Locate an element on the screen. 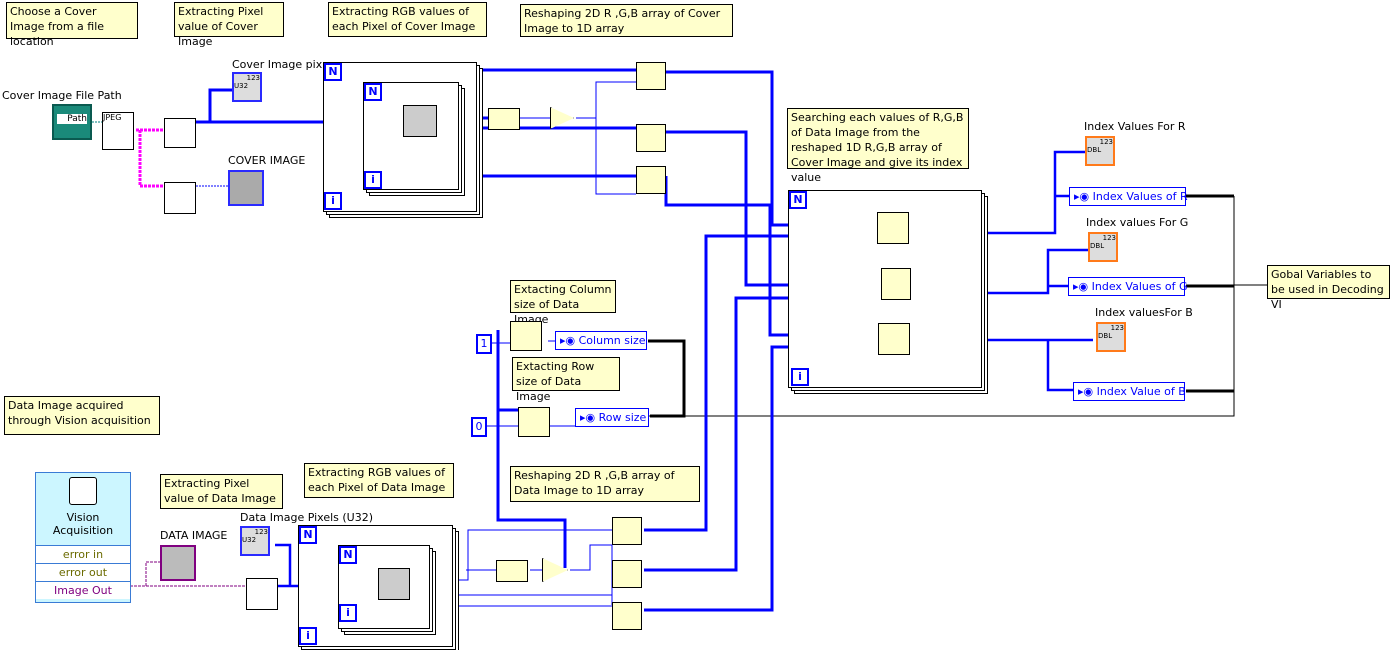  global-name: Index Values of R is located at coordinates (1140, 196).